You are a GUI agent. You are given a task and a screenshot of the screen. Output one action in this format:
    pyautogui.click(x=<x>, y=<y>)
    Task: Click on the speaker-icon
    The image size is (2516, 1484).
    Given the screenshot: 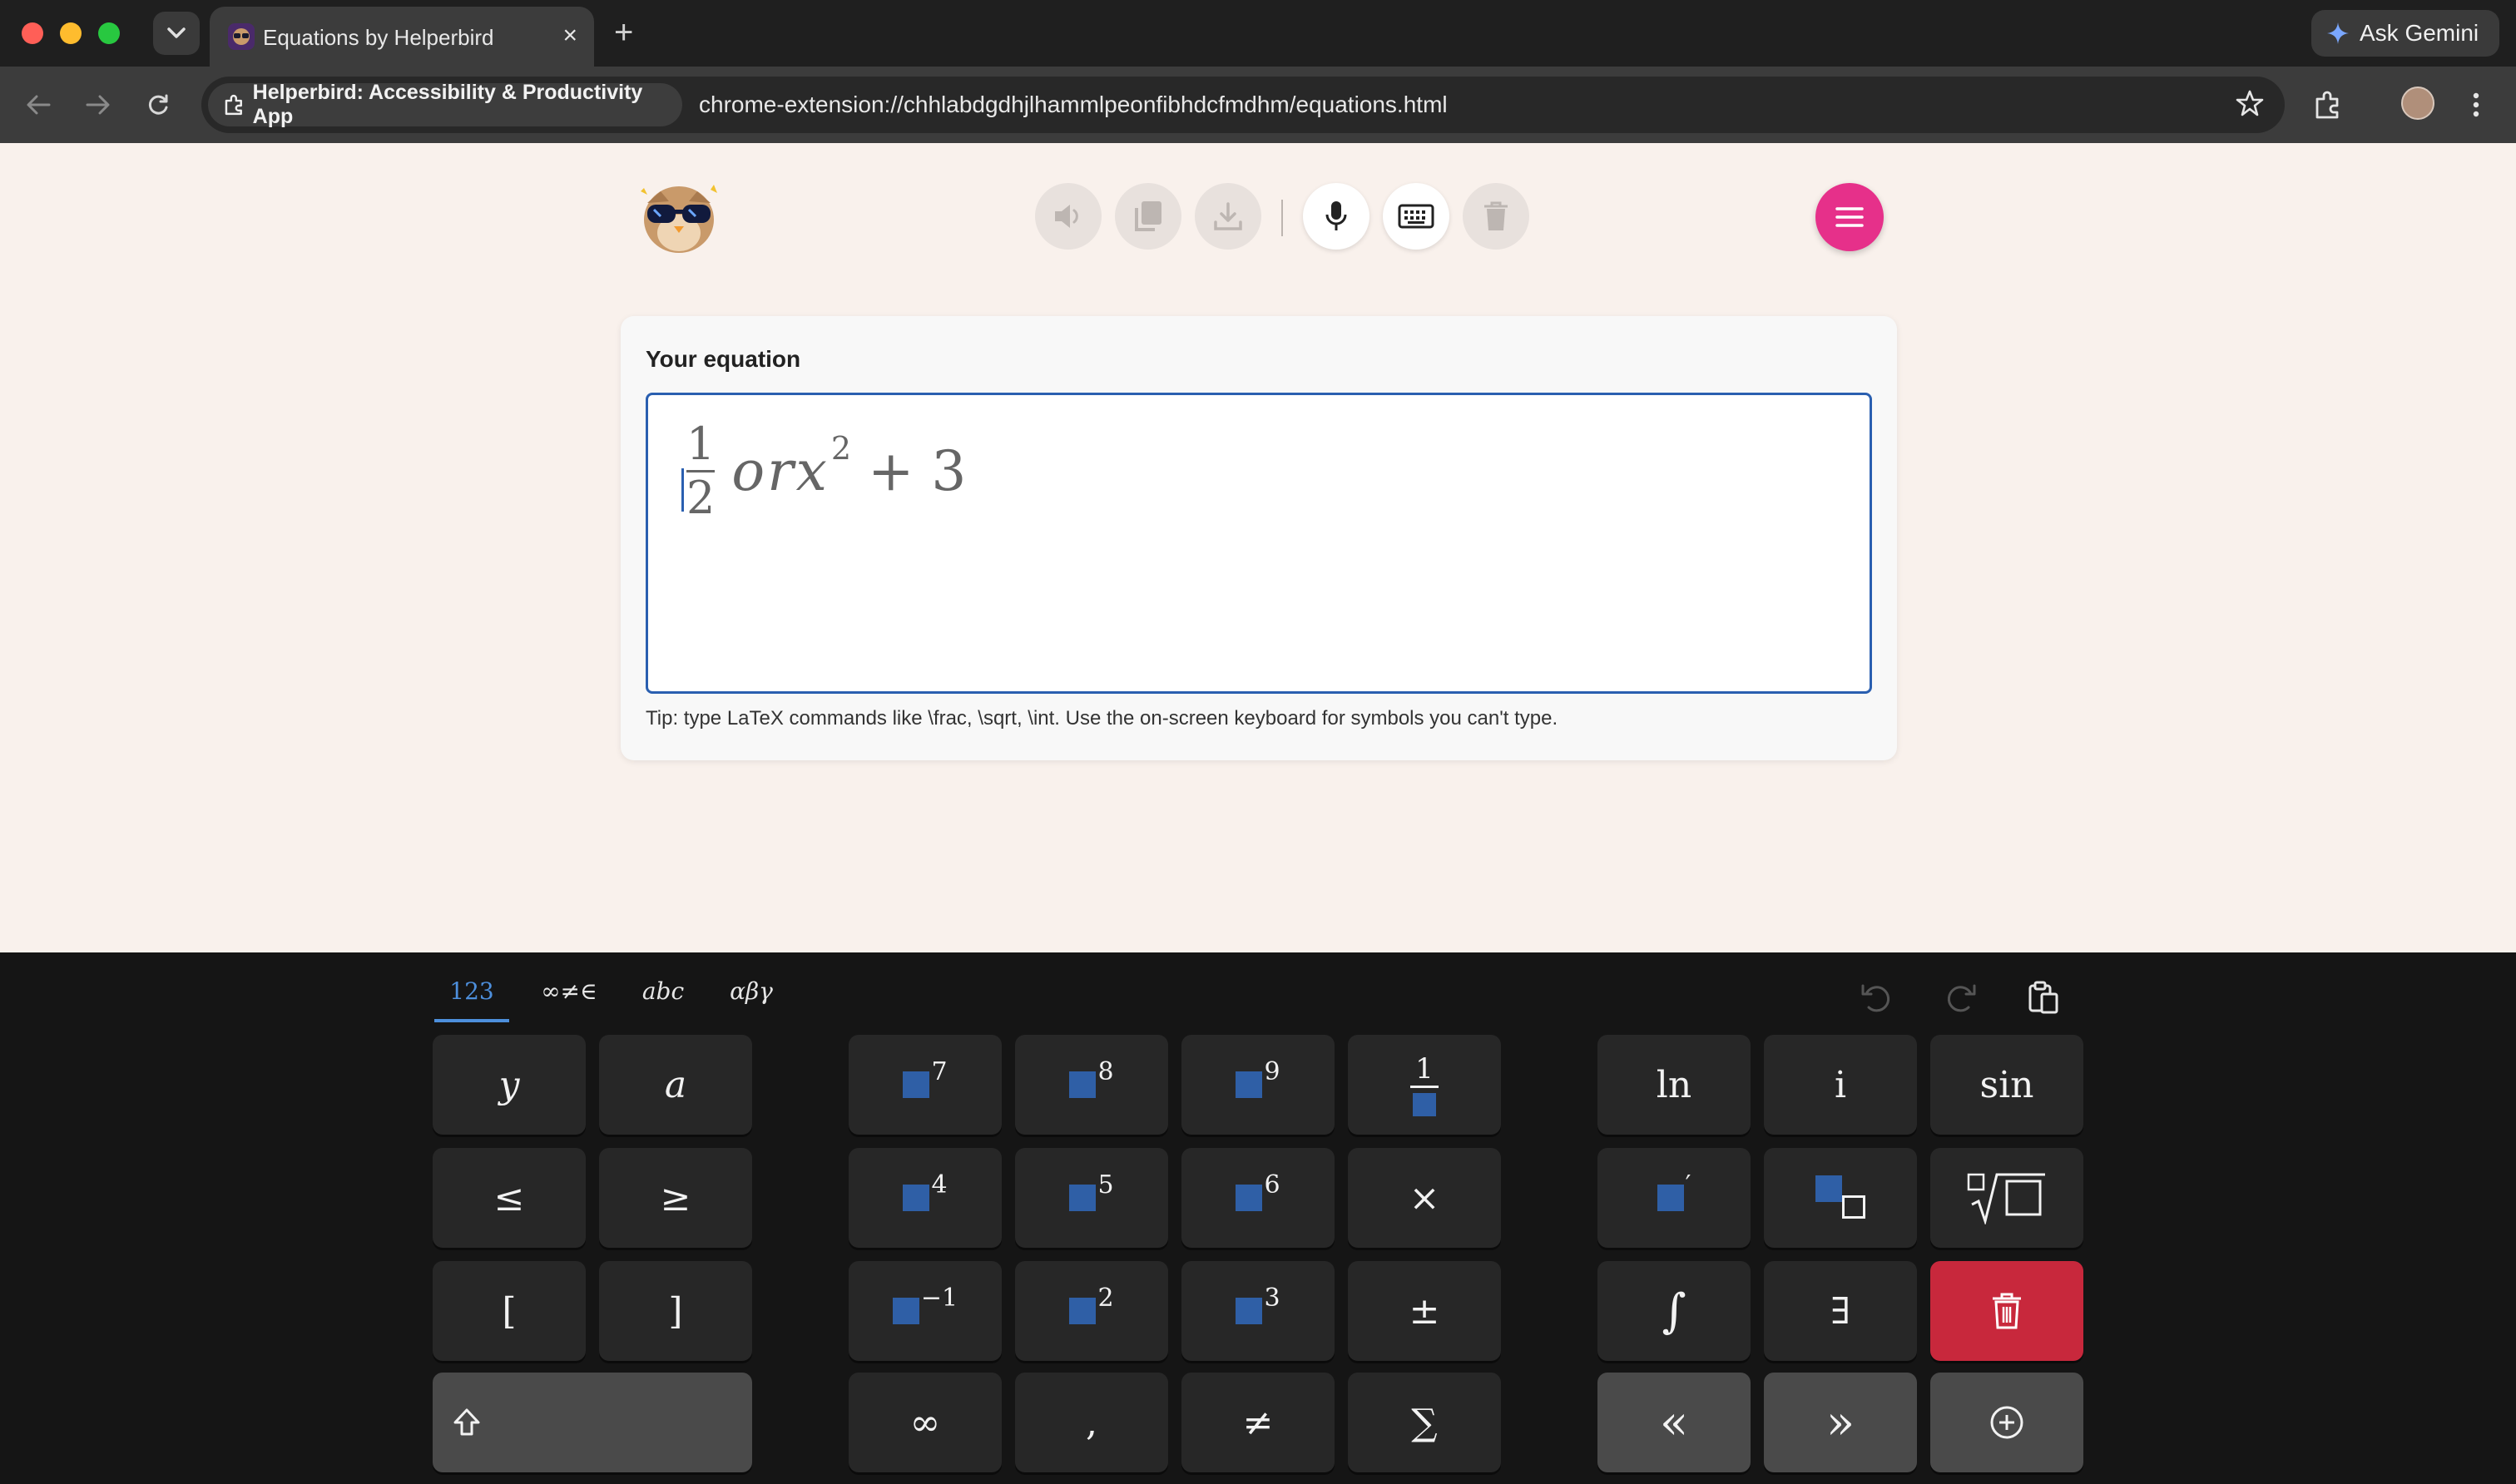 What is the action you would take?
    pyautogui.click(x=1066, y=217)
    